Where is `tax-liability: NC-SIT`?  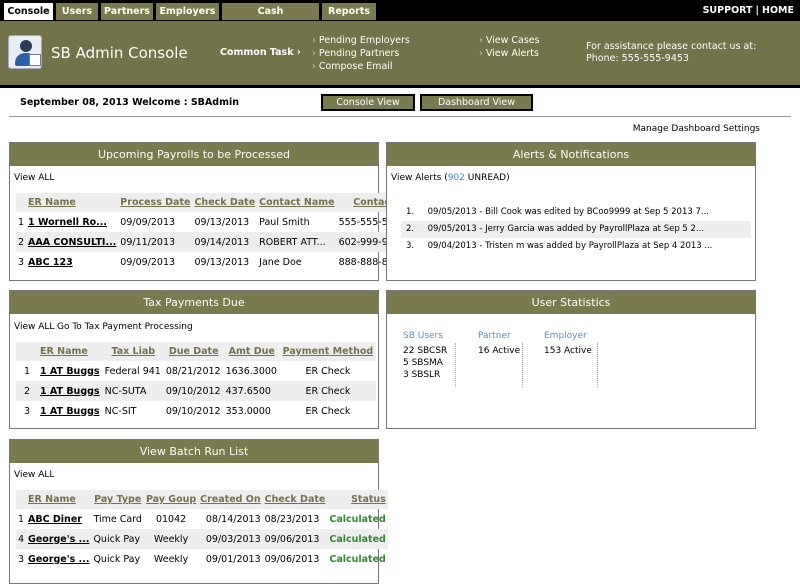 tax-liability: NC-SIT is located at coordinates (120, 411).